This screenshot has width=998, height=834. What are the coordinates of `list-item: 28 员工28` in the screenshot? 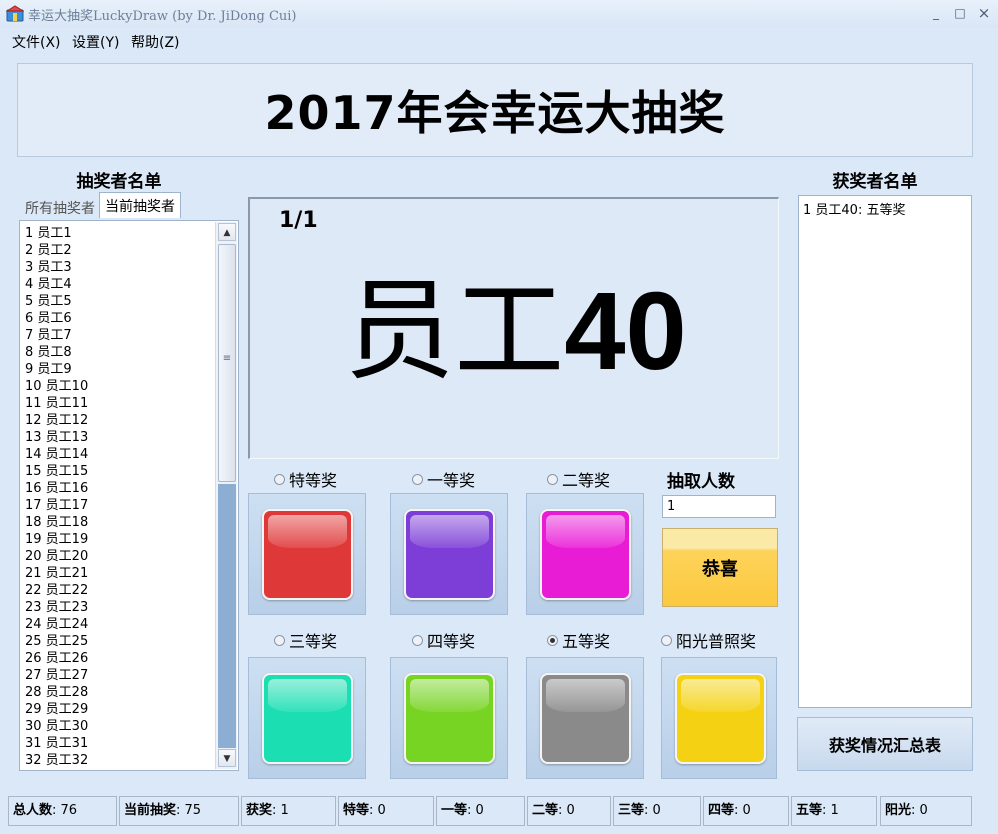 It's located at (120, 692).